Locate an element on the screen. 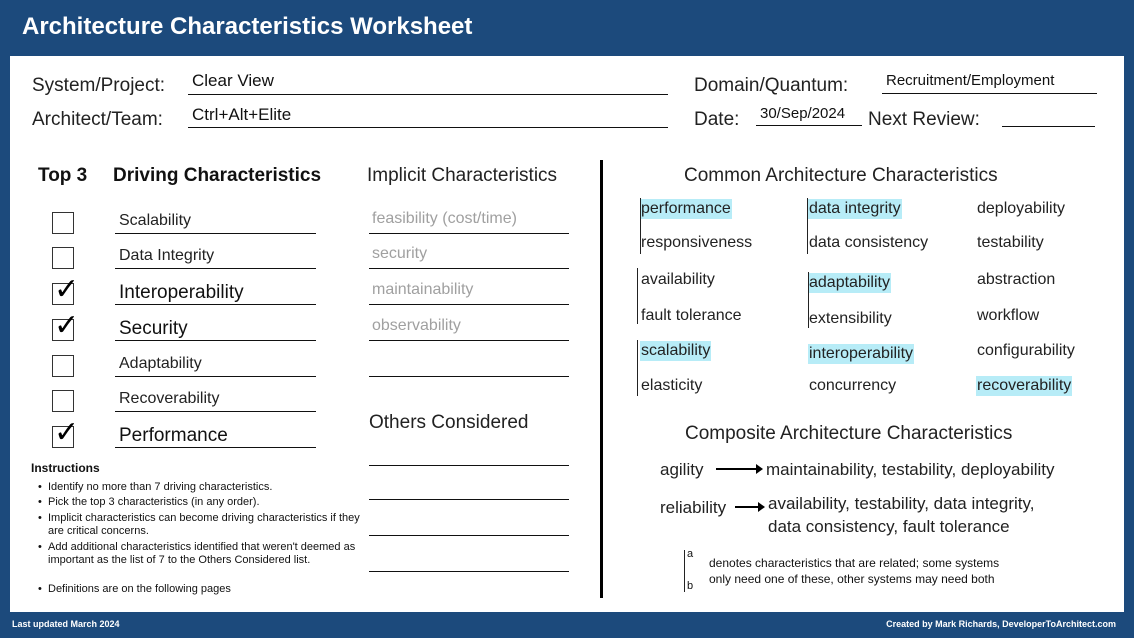 The width and height of the screenshot is (1134, 638). agility-label: agility is located at coordinates (682, 469).